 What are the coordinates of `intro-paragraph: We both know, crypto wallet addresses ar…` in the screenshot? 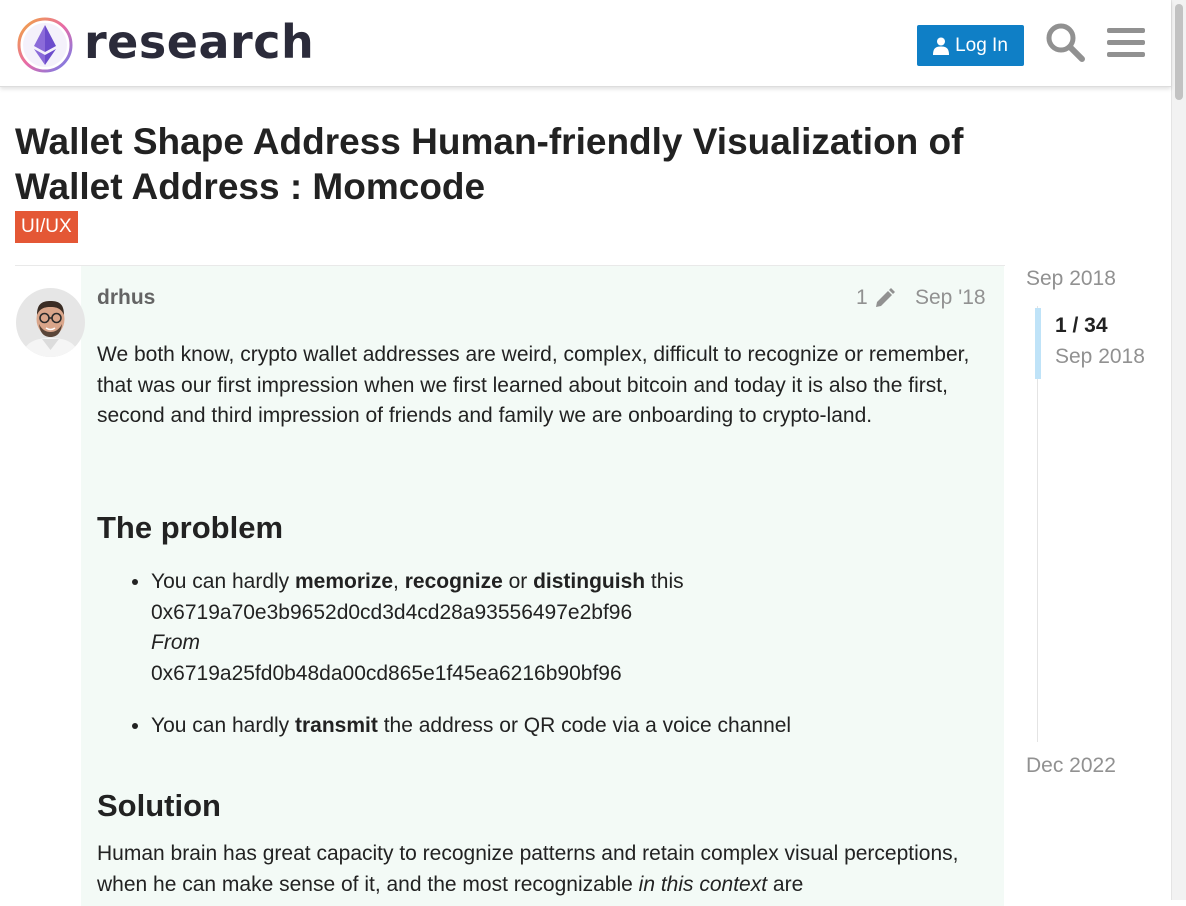 It's located at (533, 385).